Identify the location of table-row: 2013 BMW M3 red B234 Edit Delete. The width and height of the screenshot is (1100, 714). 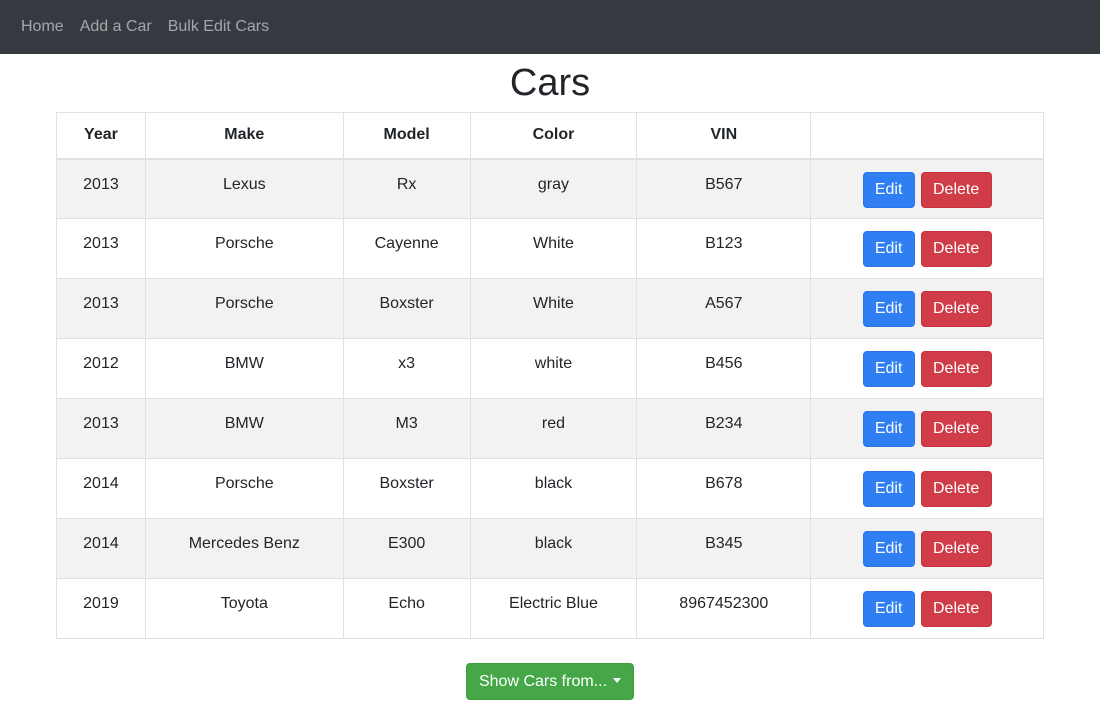
(550, 428).